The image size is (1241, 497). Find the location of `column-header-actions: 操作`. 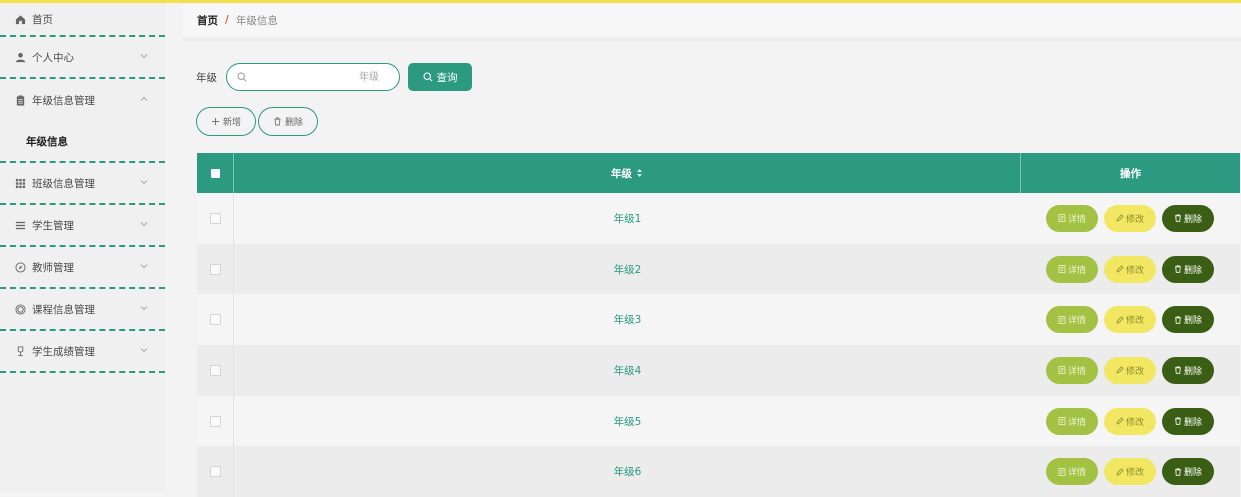

column-header-actions: 操作 is located at coordinates (1130, 173).